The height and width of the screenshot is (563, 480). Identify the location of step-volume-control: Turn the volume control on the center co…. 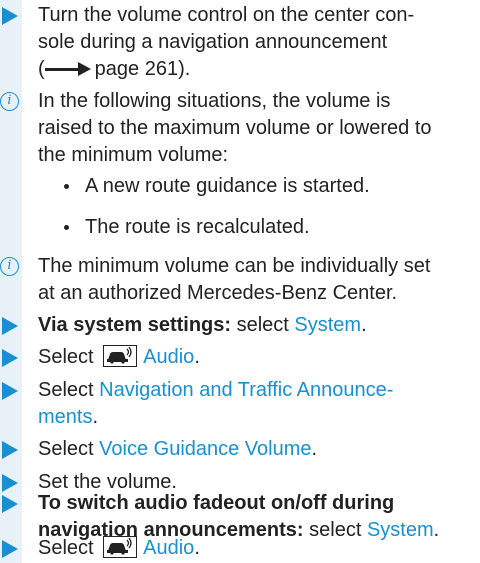
(236, 44).